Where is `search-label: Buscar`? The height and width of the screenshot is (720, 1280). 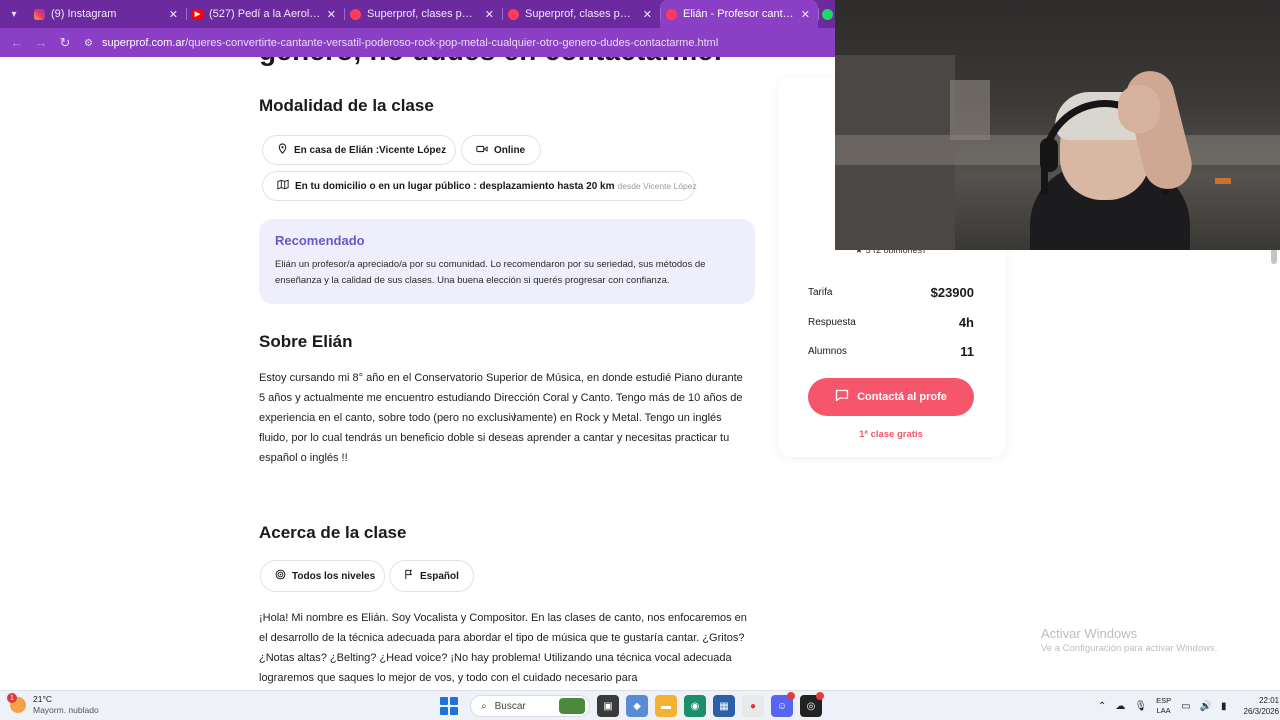
search-label: Buscar is located at coordinates (510, 706).